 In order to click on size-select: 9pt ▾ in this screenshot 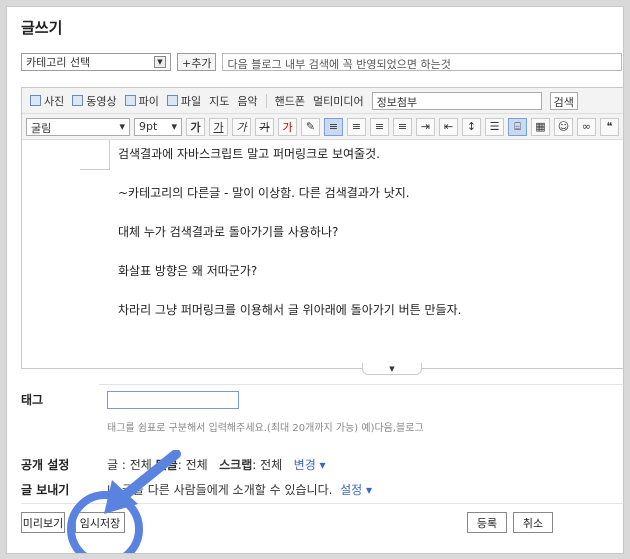, I will do `click(158, 126)`.